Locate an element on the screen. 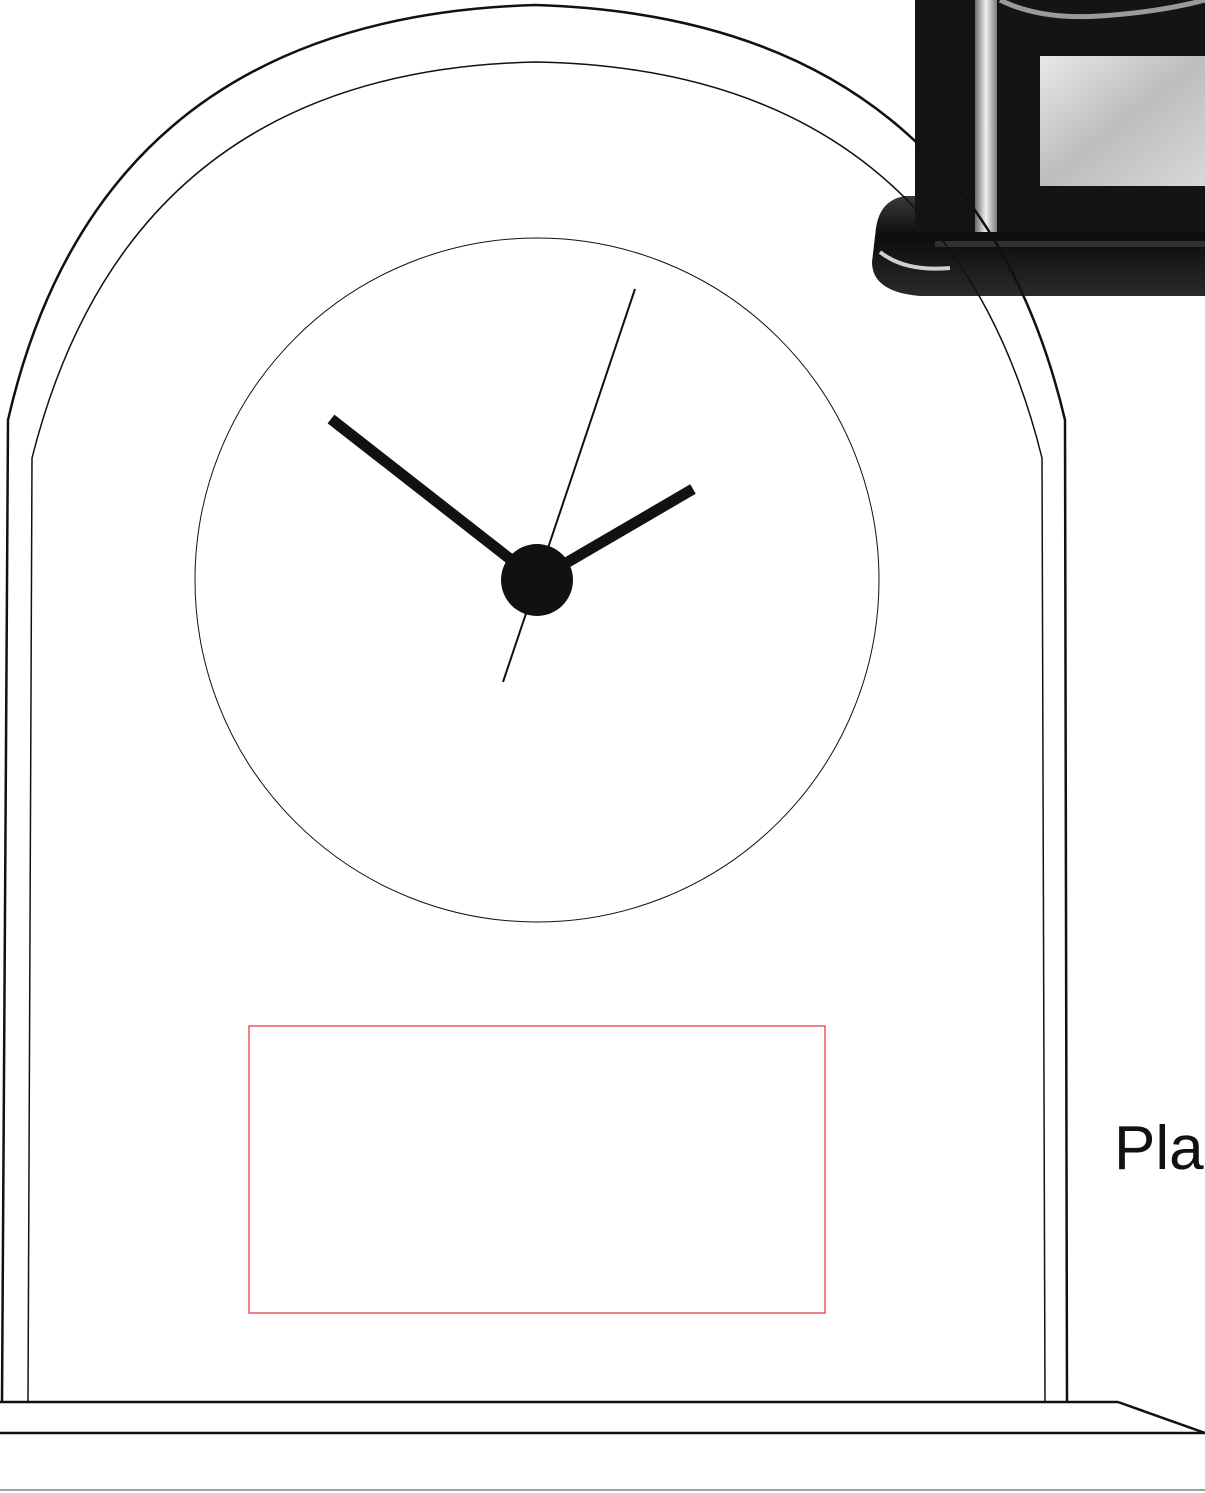 Image resolution: width=1205 pixels, height=1493 pixels. minute-hand is located at coordinates (434, 499).